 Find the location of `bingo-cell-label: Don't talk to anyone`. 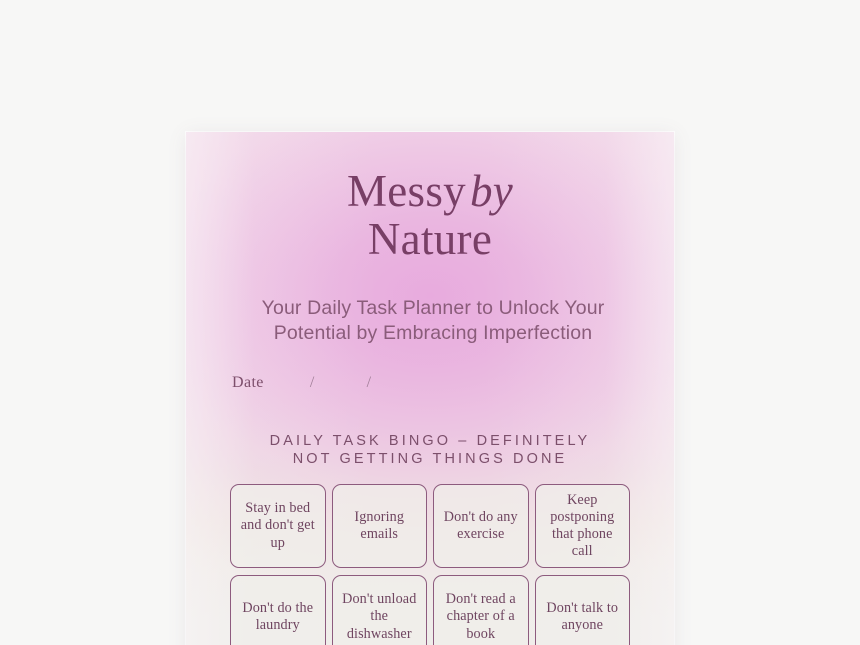

bingo-cell-label: Don't talk to anyone is located at coordinates (582, 616).